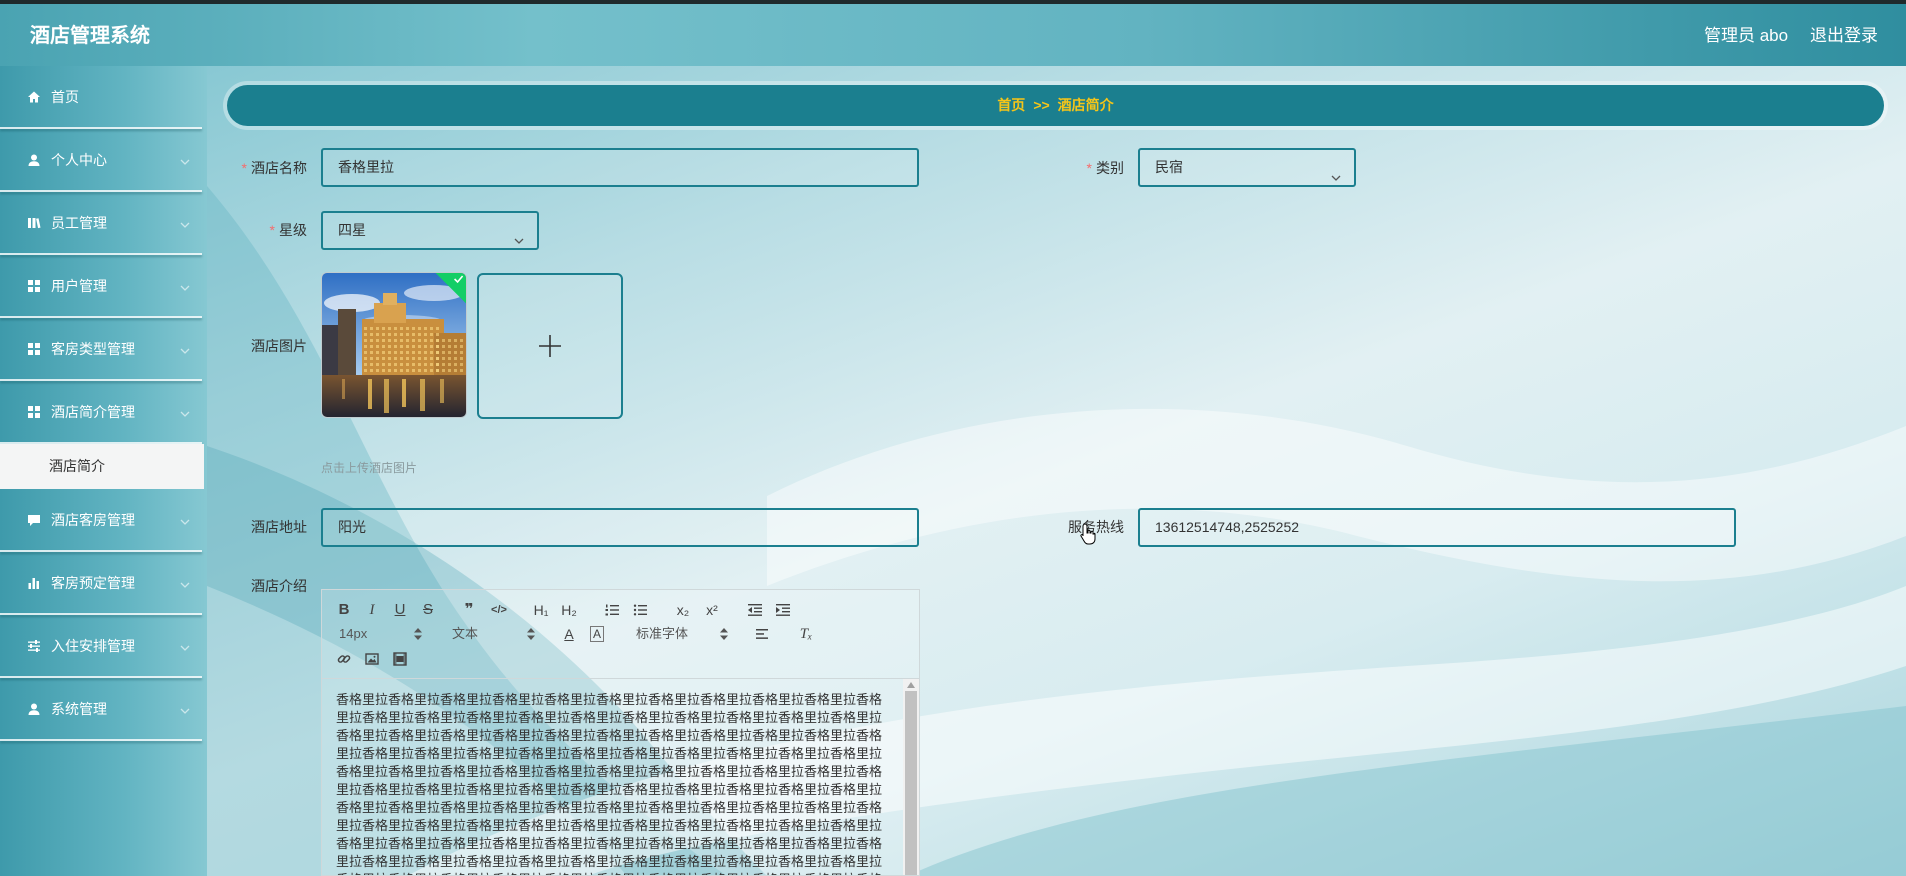 This screenshot has height=876, width=1906. I want to click on star-level-label-text: 星级, so click(293, 230).